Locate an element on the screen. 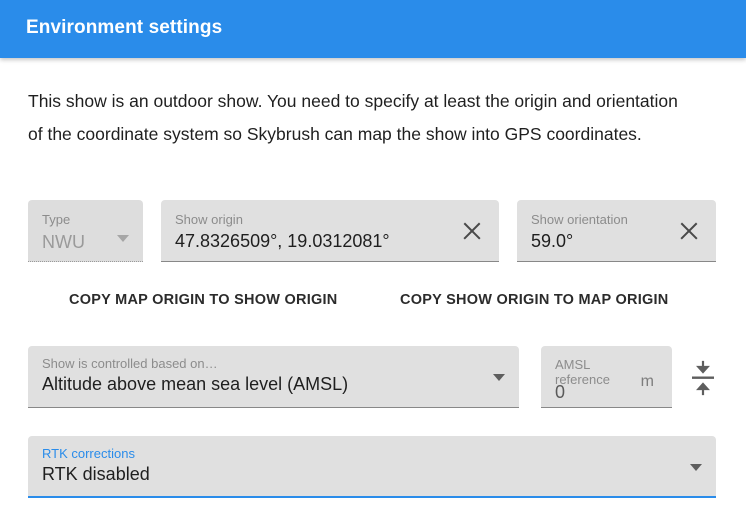 The image size is (746, 532). page-title: Environment settings is located at coordinates (124, 27).